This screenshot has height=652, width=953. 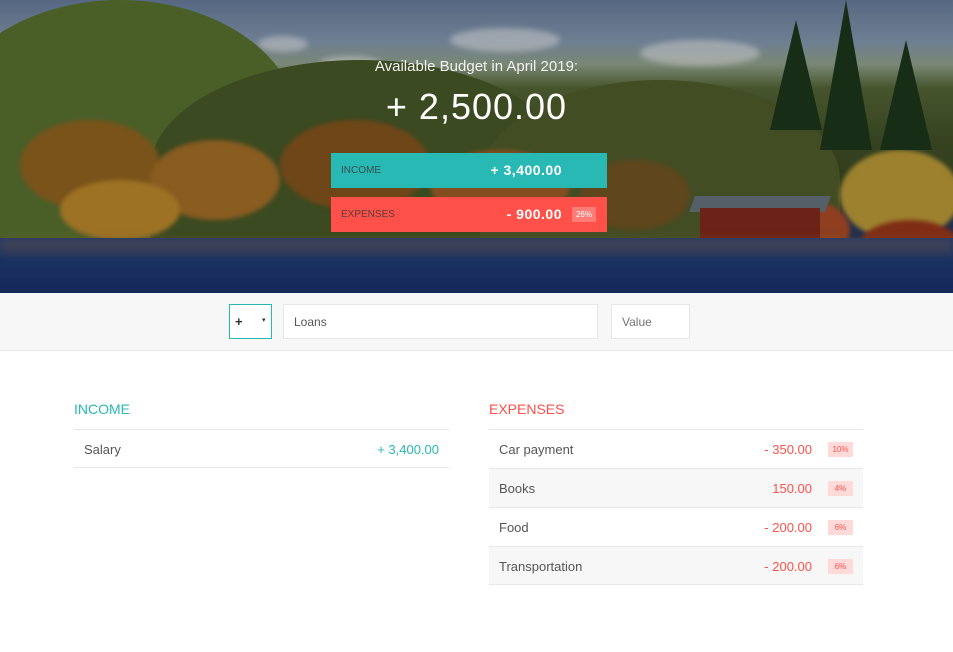 What do you see at coordinates (239, 321) in the screenshot?
I see `type-select-value: +` at bounding box center [239, 321].